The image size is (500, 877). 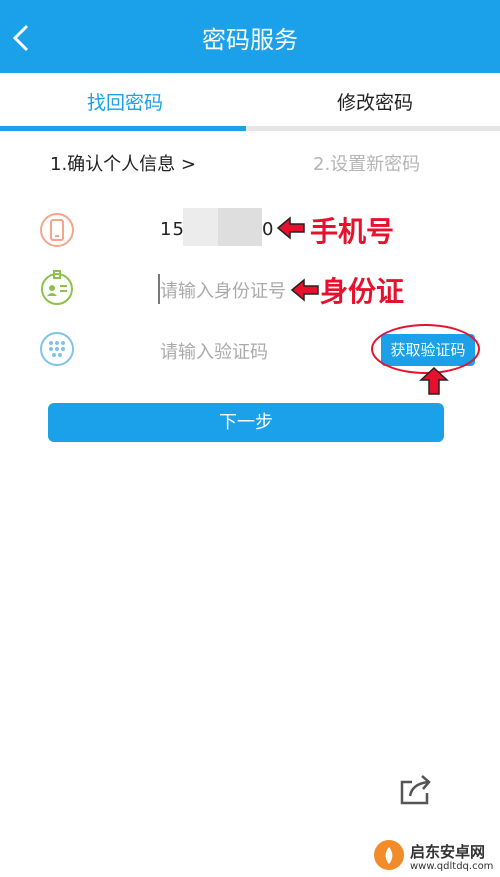 I want to click on tab-bar: 找回密码 修改密码, so click(x=250, y=103).